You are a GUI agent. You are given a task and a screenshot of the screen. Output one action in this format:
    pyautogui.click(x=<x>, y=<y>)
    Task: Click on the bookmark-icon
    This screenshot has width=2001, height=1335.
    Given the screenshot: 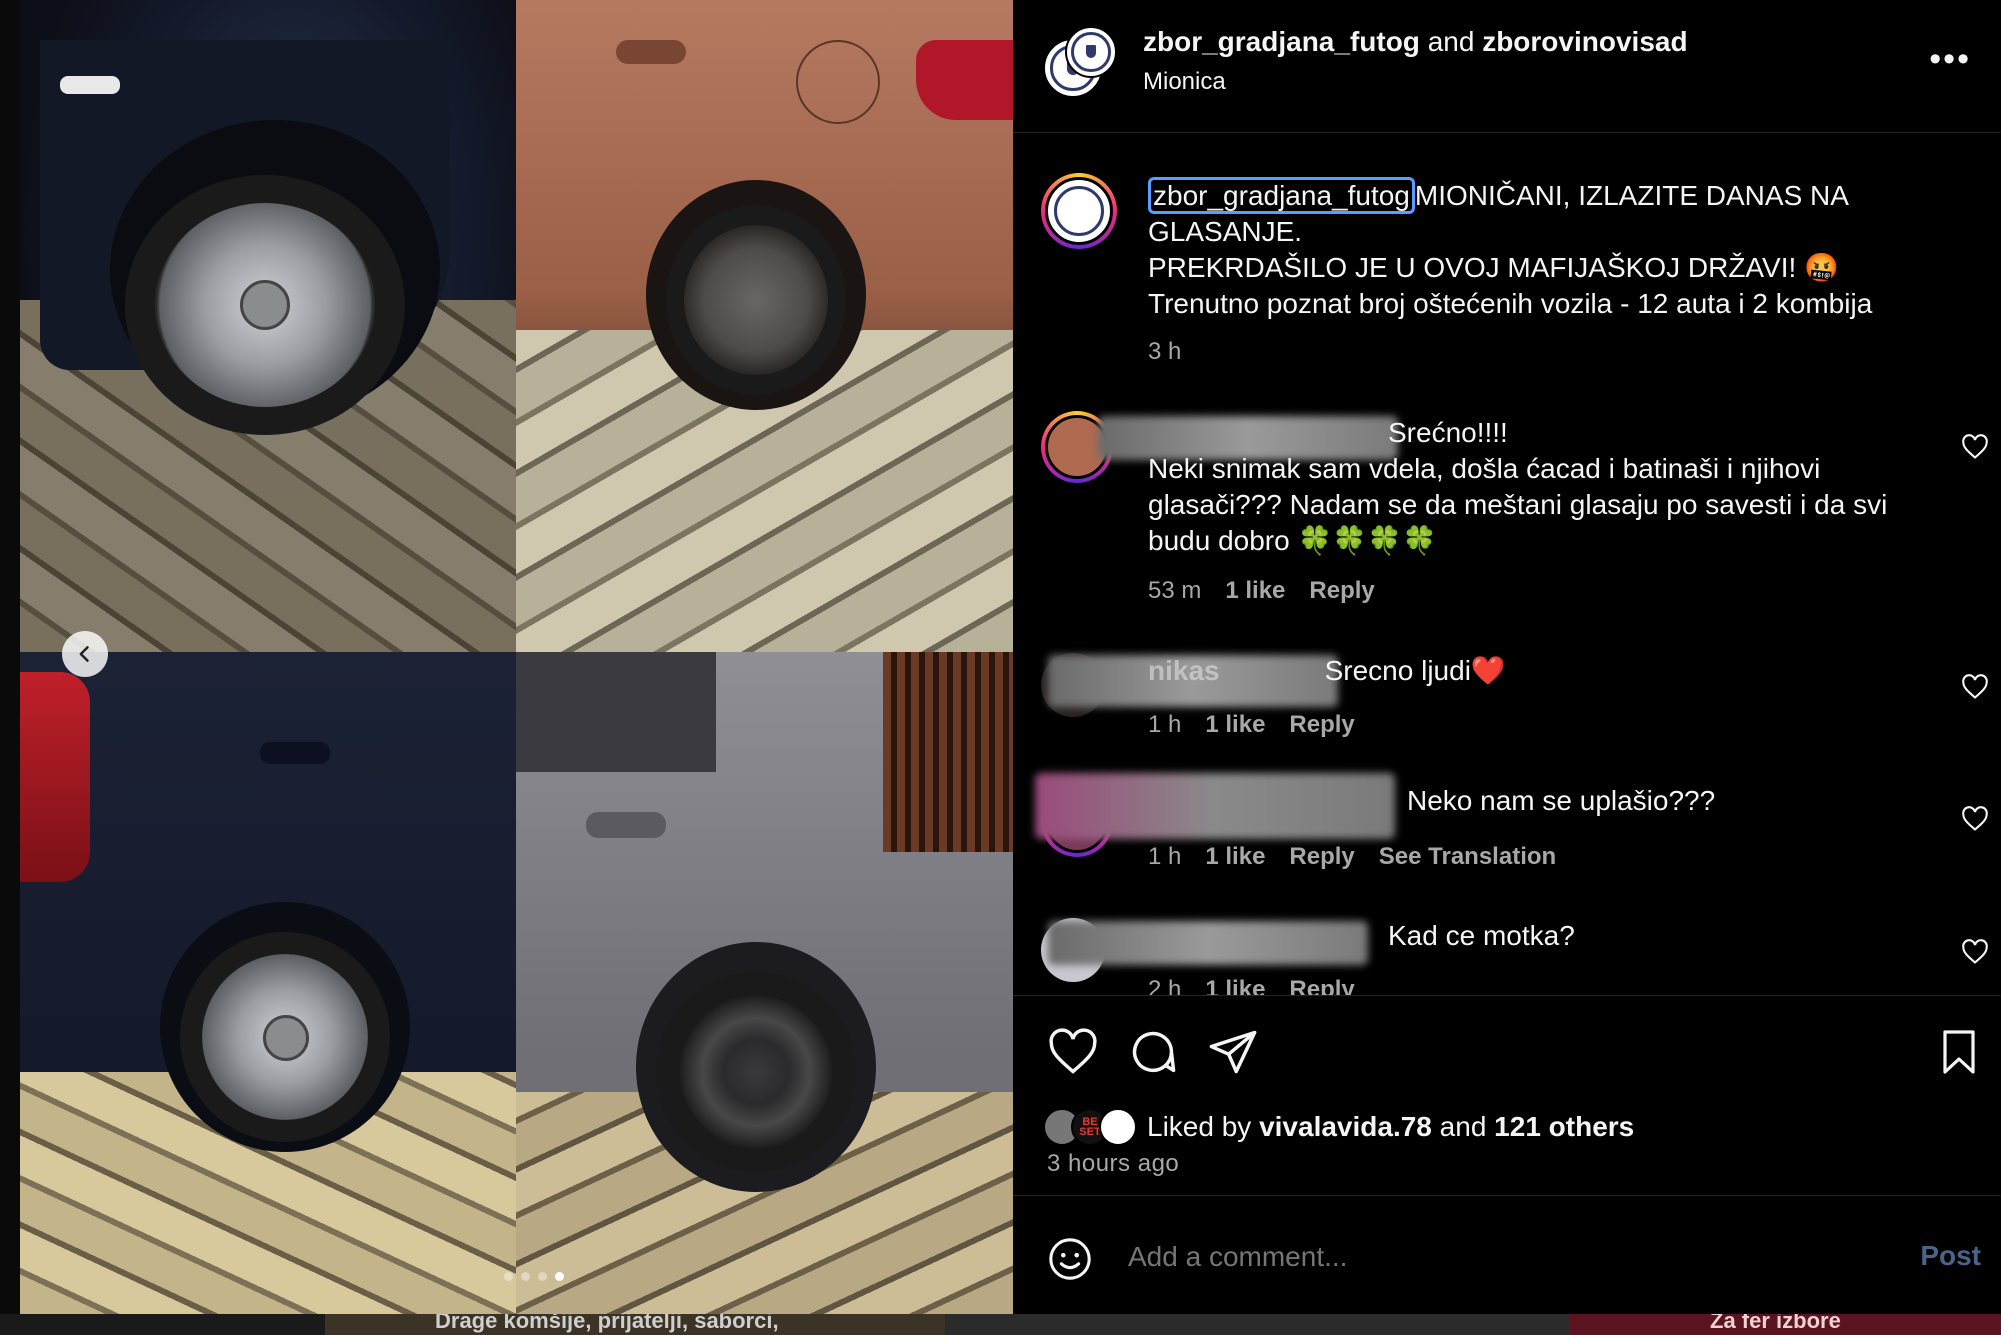 What is the action you would take?
    pyautogui.click(x=1959, y=1052)
    